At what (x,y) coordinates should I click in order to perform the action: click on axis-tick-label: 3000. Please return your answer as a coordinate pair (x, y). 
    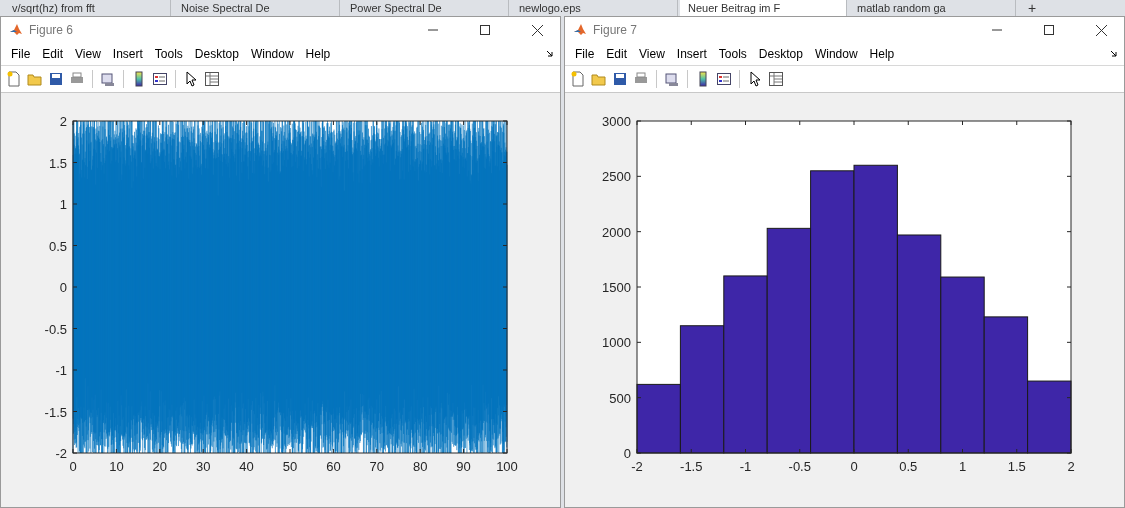
    Looking at the image, I should click on (616, 121).